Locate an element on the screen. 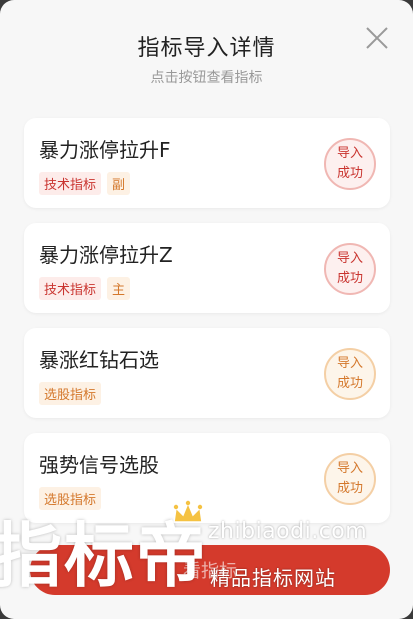  dialog-title: 指标导入详情 is located at coordinates (206, 48).